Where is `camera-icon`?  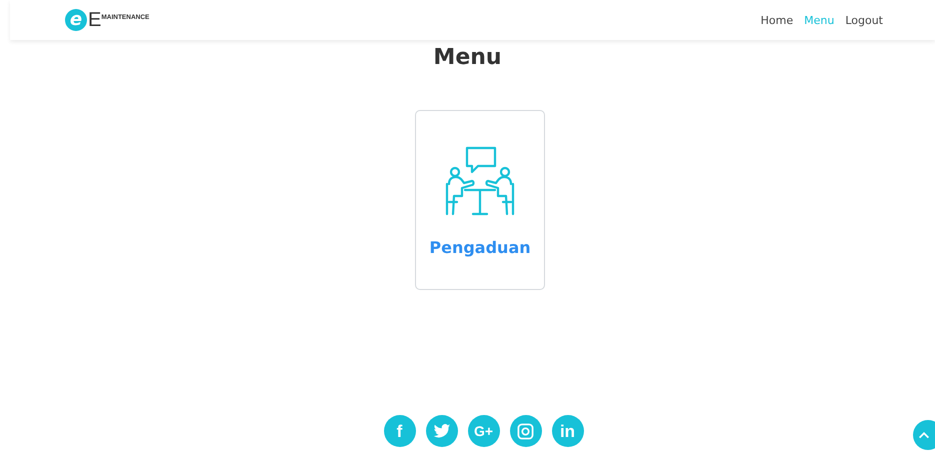
camera-icon is located at coordinates (525, 431).